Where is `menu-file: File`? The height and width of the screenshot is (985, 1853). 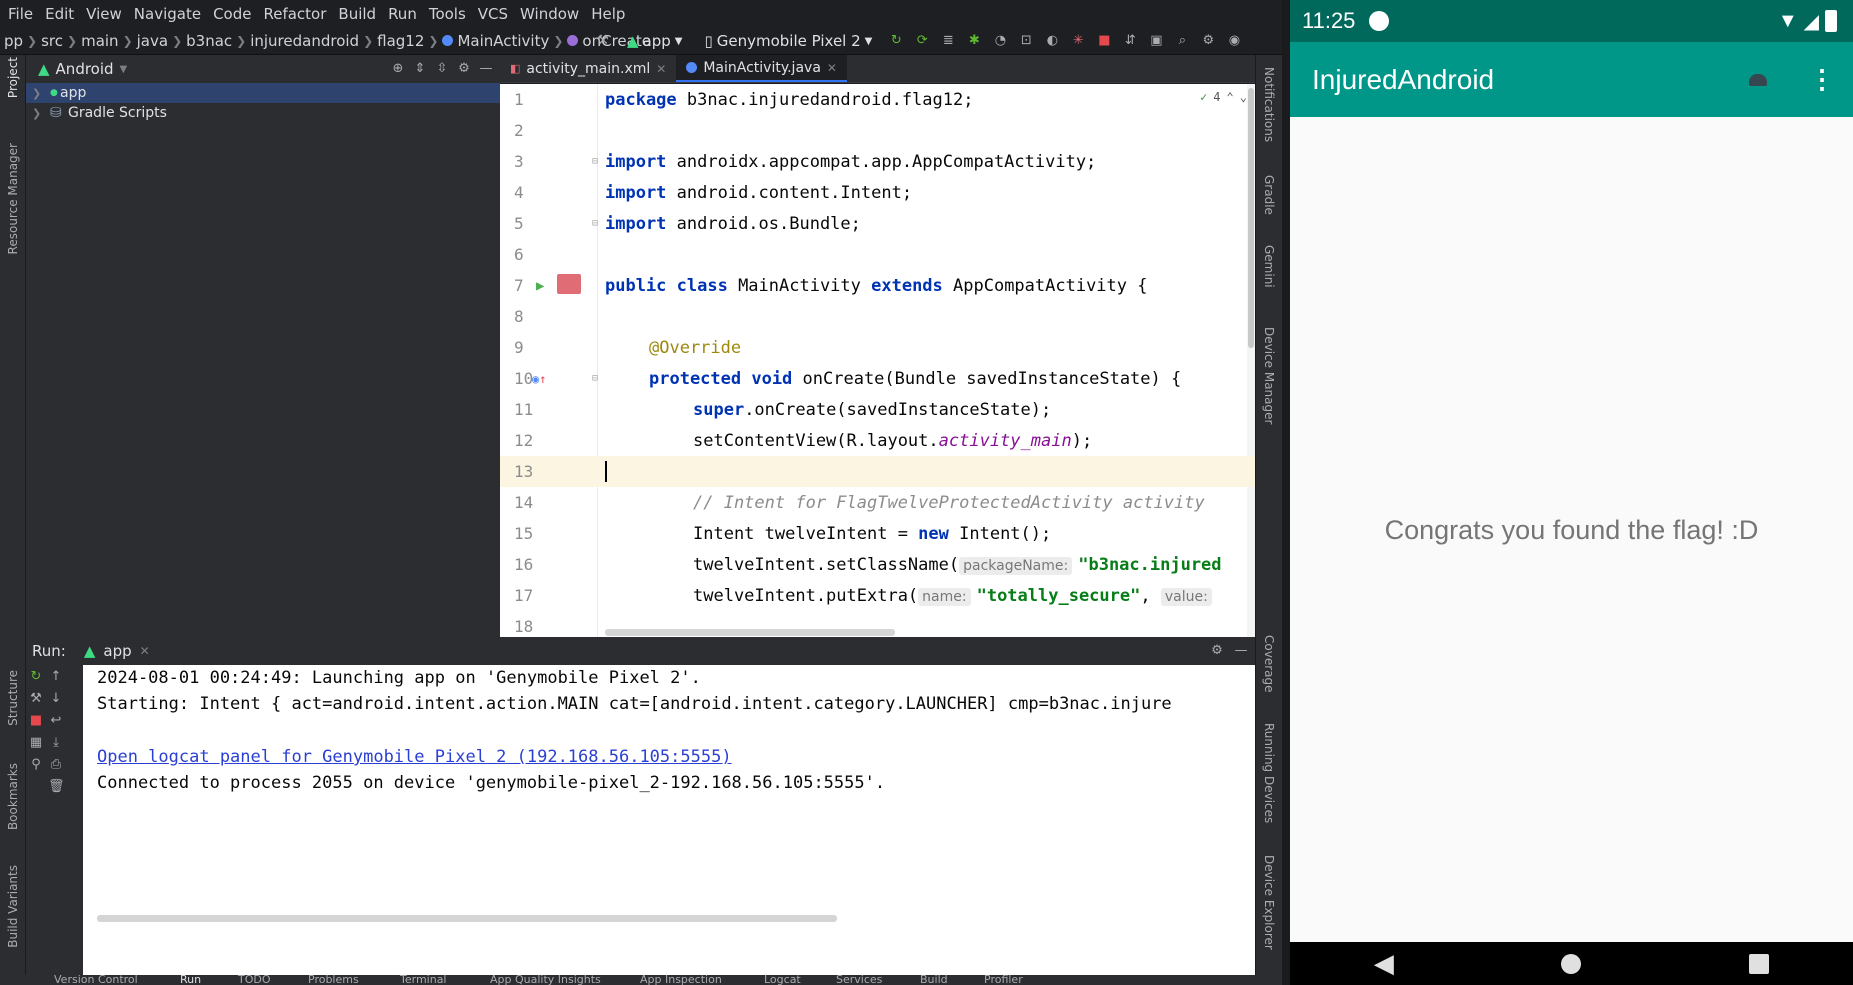 menu-file: File is located at coordinates (20, 14).